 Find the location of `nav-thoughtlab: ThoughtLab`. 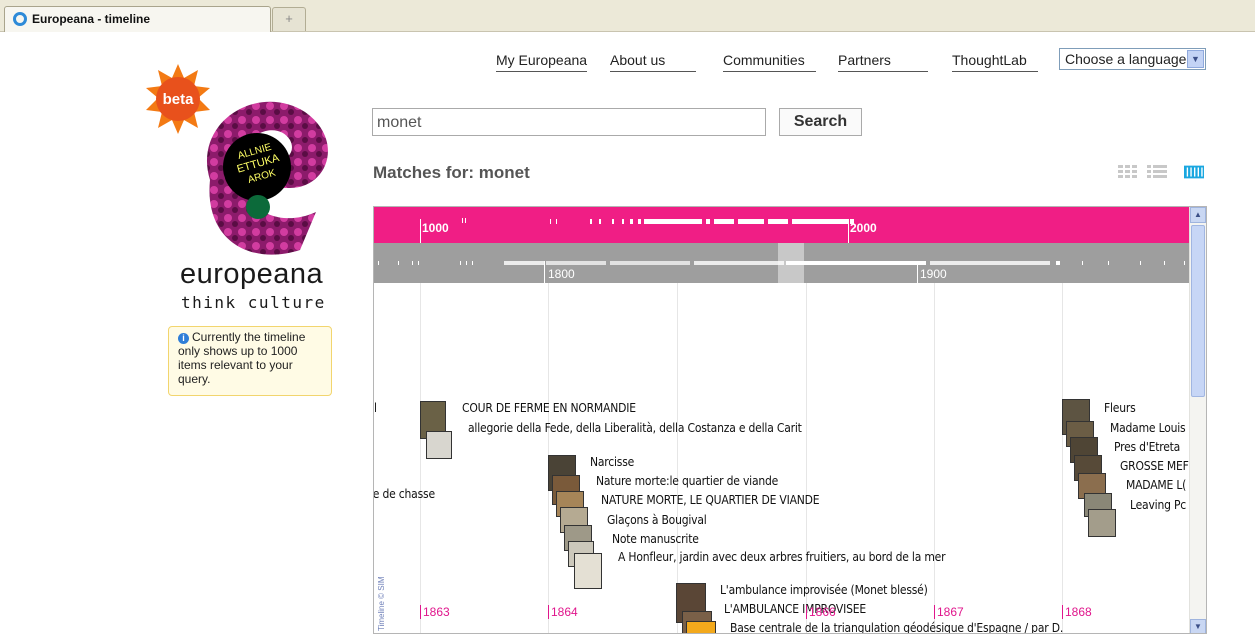

nav-thoughtlab: ThoughtLab is located at coordinates (995, 62).